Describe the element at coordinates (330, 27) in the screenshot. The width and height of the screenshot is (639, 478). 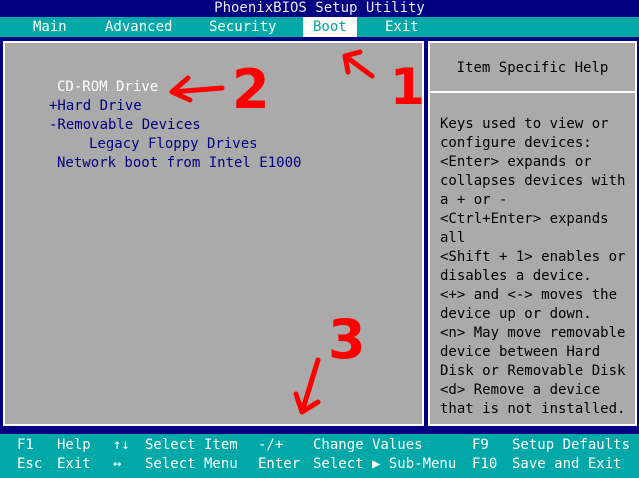
I see `menu-boot: Boot` at that location.